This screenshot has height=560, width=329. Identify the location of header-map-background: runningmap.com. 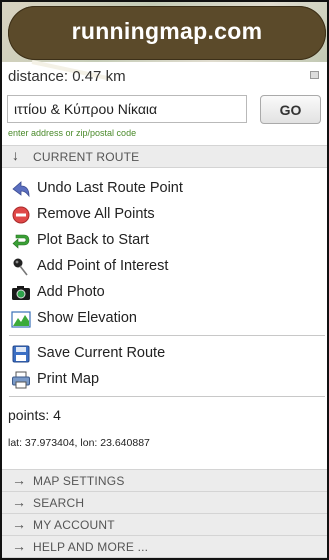
(164, 41).